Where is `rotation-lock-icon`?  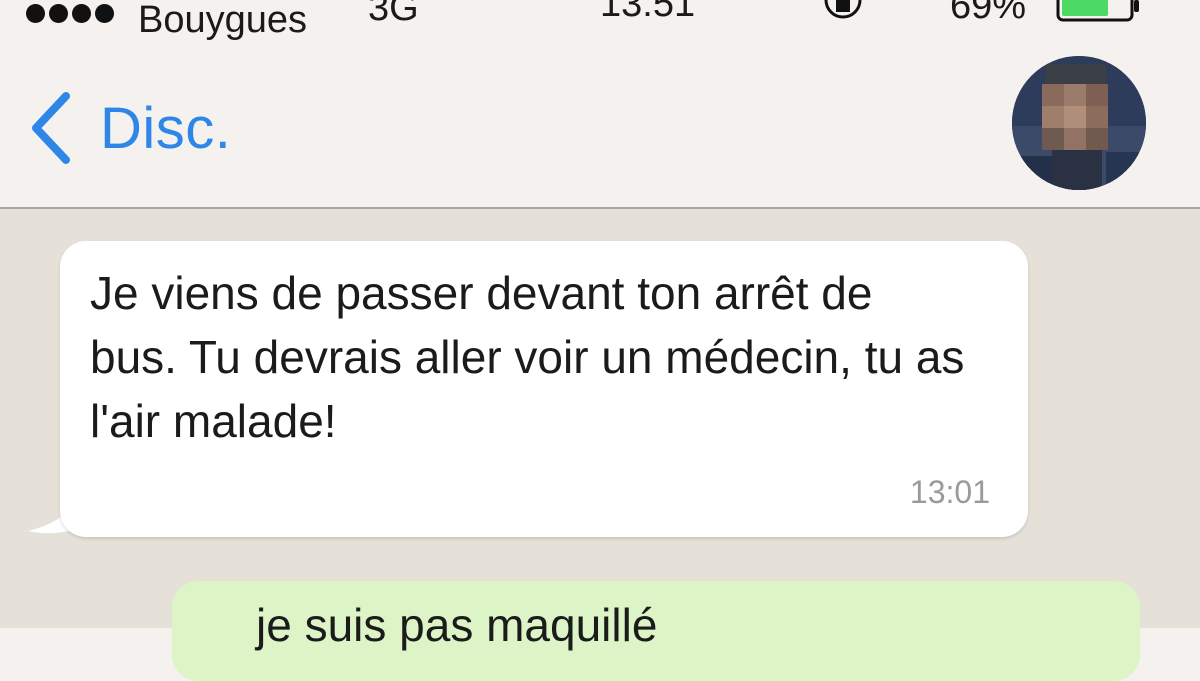
rotation-lock-icon is located at coordinates (843, 9).